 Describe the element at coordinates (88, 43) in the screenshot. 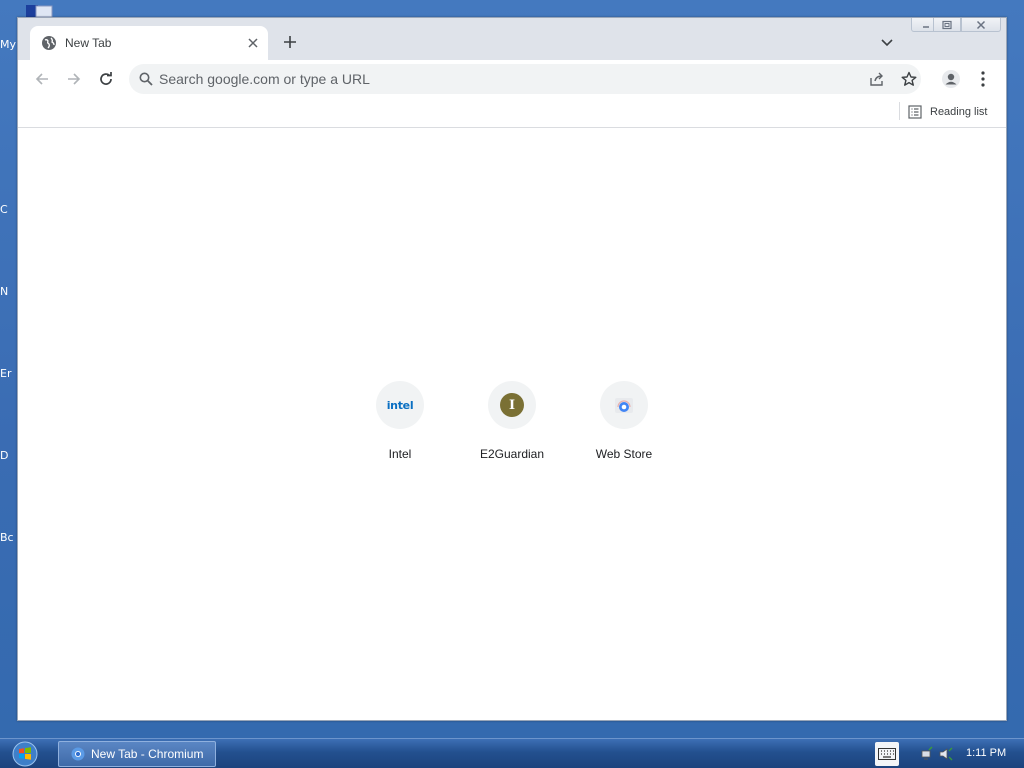

I see `tab-title: New Tab` at that location.